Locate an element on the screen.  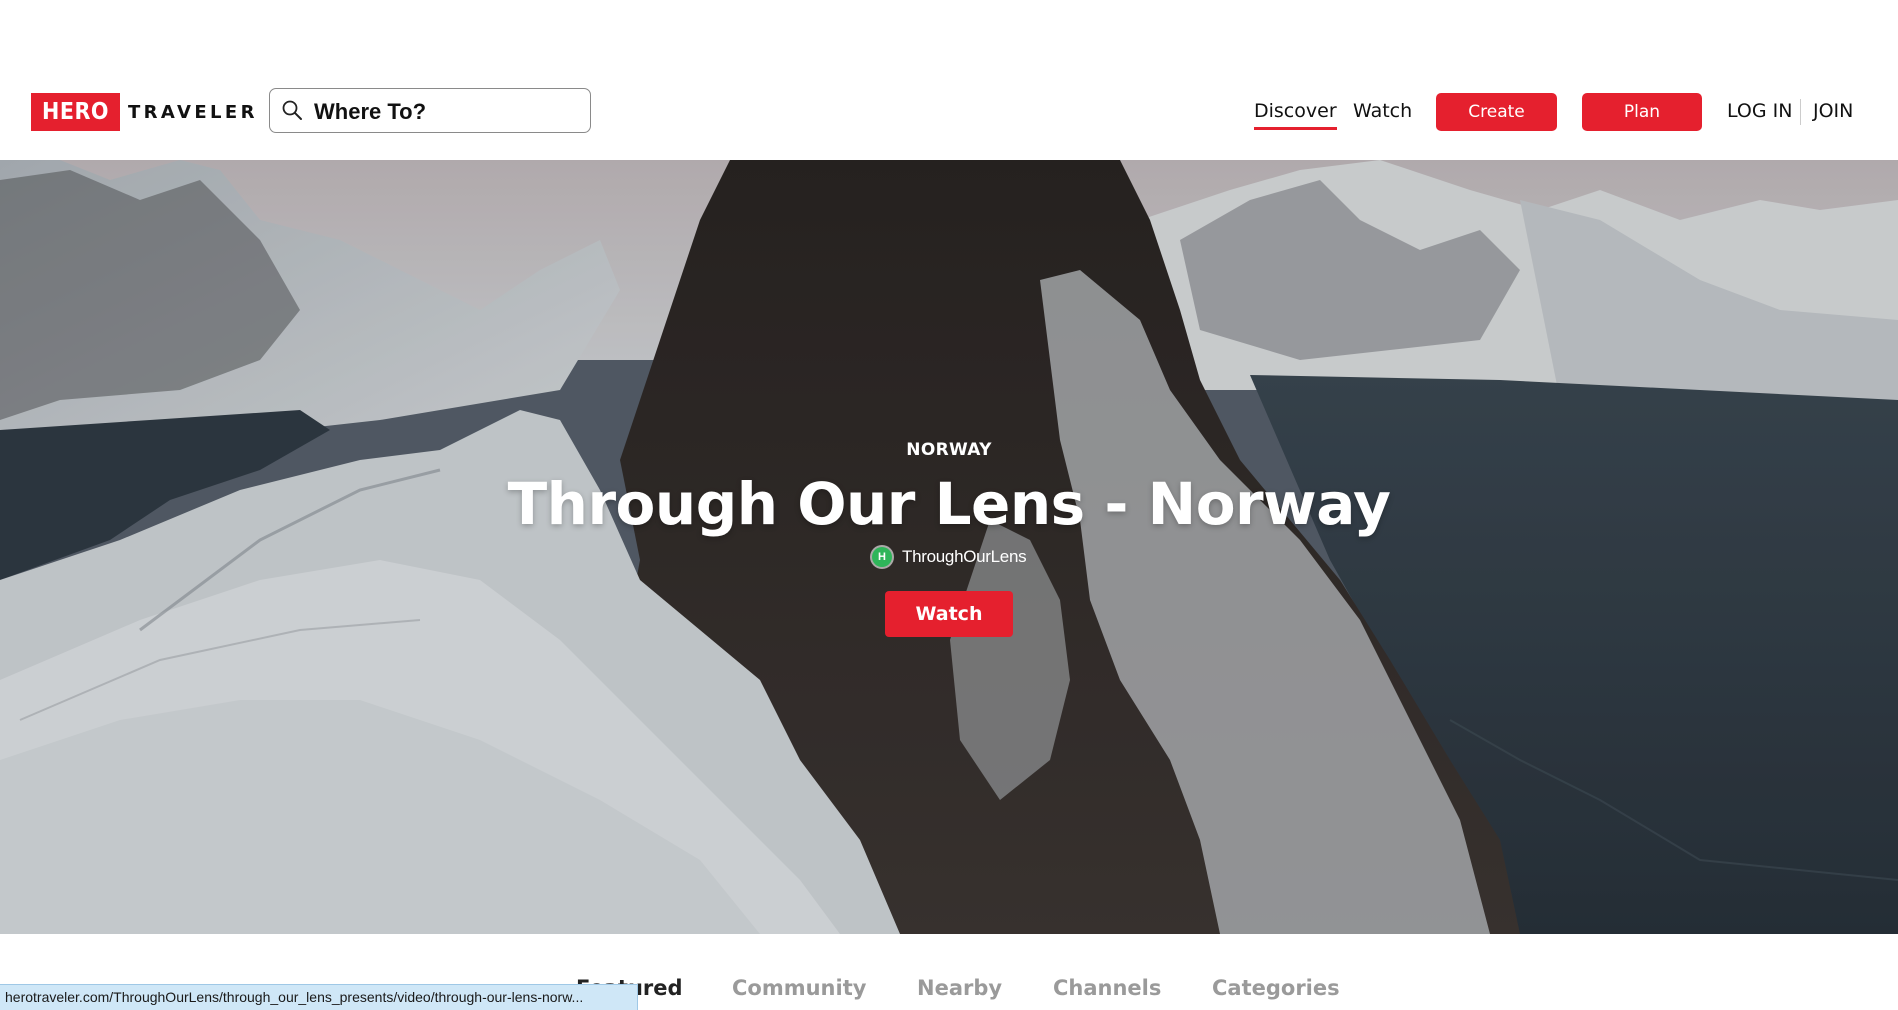
hero-traveler-logo: HERO TRAVELER is located at coordinates (144, 112).